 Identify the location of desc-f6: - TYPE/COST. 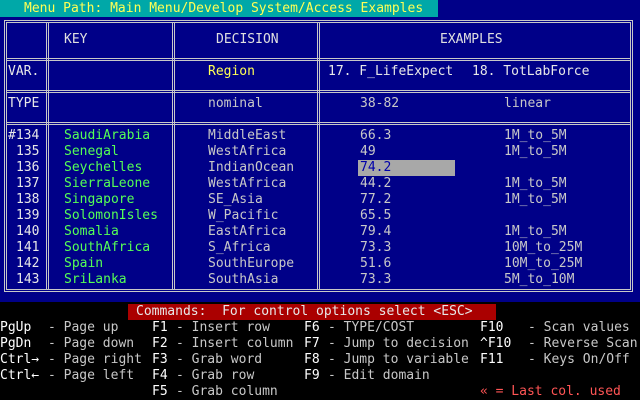
(371, 327).